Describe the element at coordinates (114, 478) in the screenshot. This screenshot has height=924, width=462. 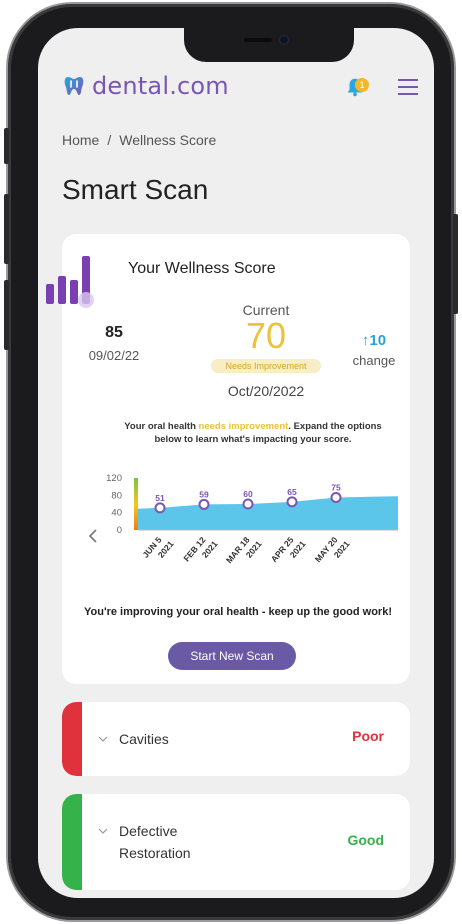
I see `y-tick-label: 120` at that location.